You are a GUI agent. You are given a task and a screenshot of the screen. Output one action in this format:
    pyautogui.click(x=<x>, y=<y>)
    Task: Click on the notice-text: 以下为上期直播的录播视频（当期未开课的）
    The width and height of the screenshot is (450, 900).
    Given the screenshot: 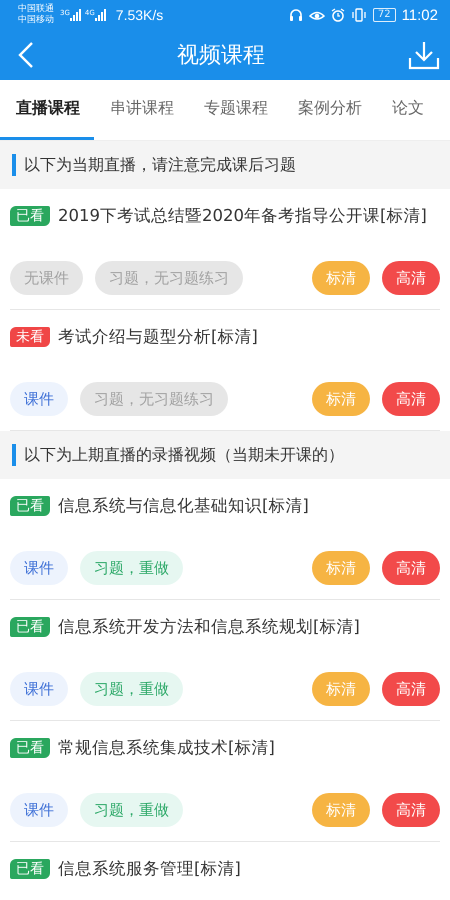 What is the action you would take?
    pyautogui.click(x=178, y=455)
    